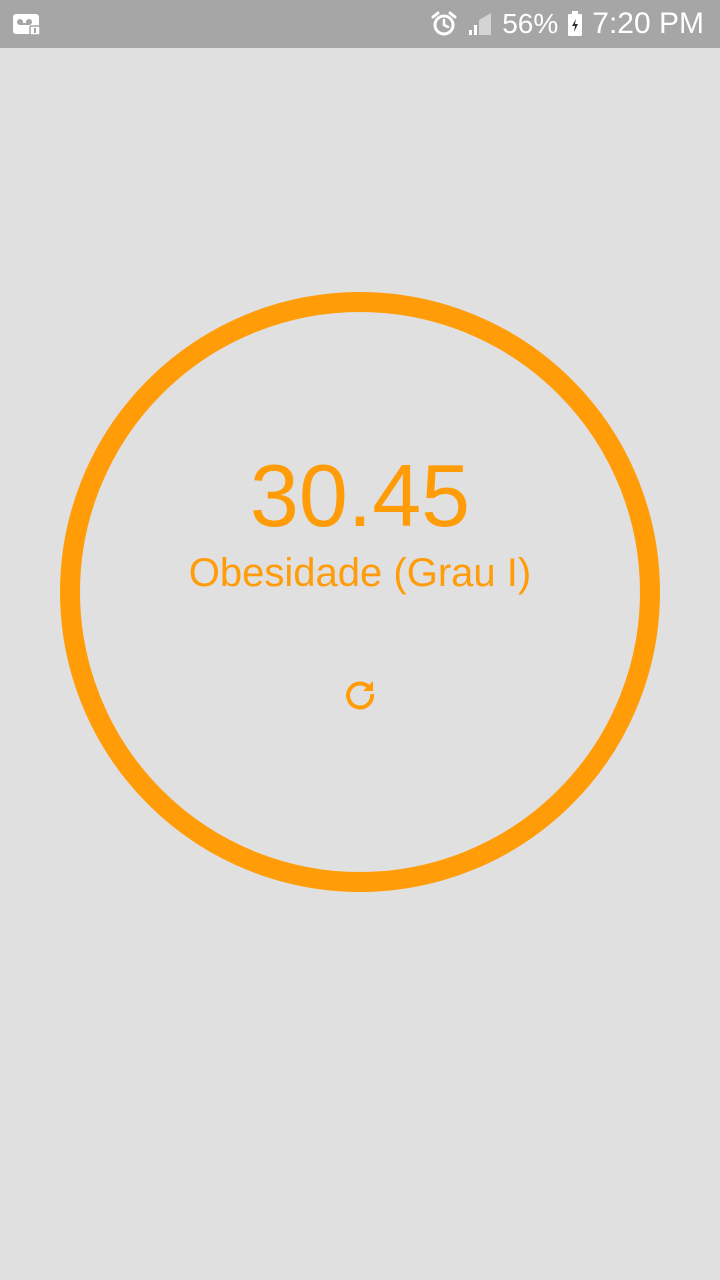 The height and width of the screenshot is (1280, 720). What do you see at coordinates (575, 24) in the screenshot?
I see `battery-icon` at bounding box center [575, 24].